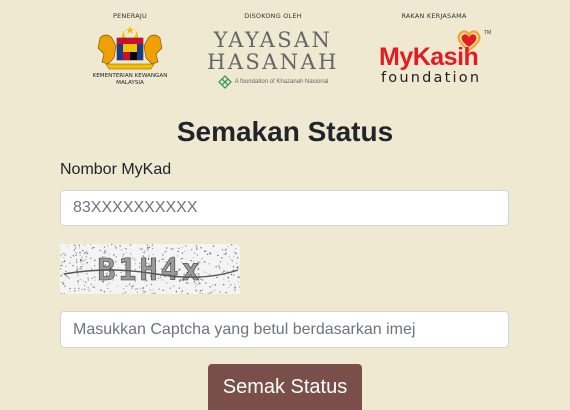 Image resolution: width=570 pixels, height=410 pixels. What do you see at coordinates (434, 16) in the screenshot?
I see `sponsor-heading-rakan: RAKAN KERJASAMA` at bounding box center [434, 16].